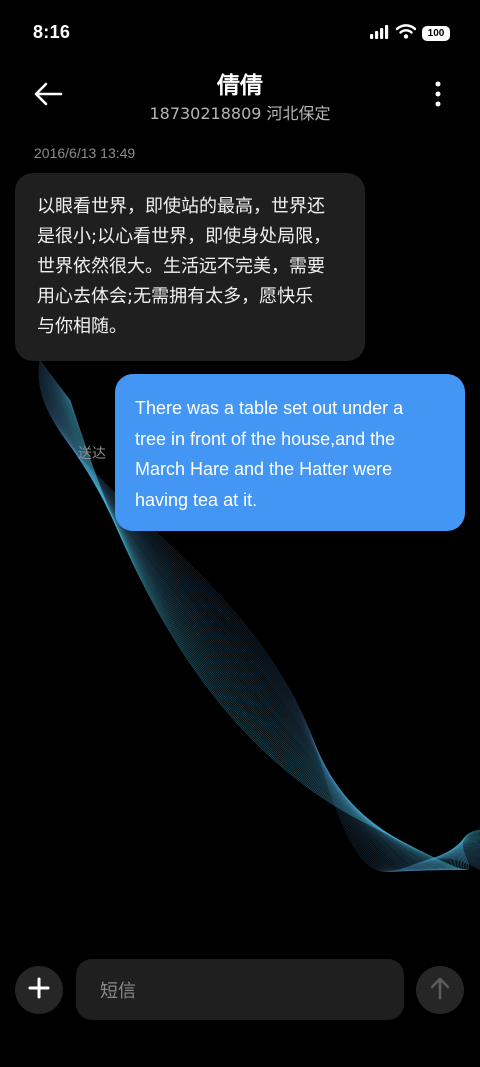  Describe the element at coordinates (240, 33) in the screenshot. I see `status-bar: 8:16 100` at that location.